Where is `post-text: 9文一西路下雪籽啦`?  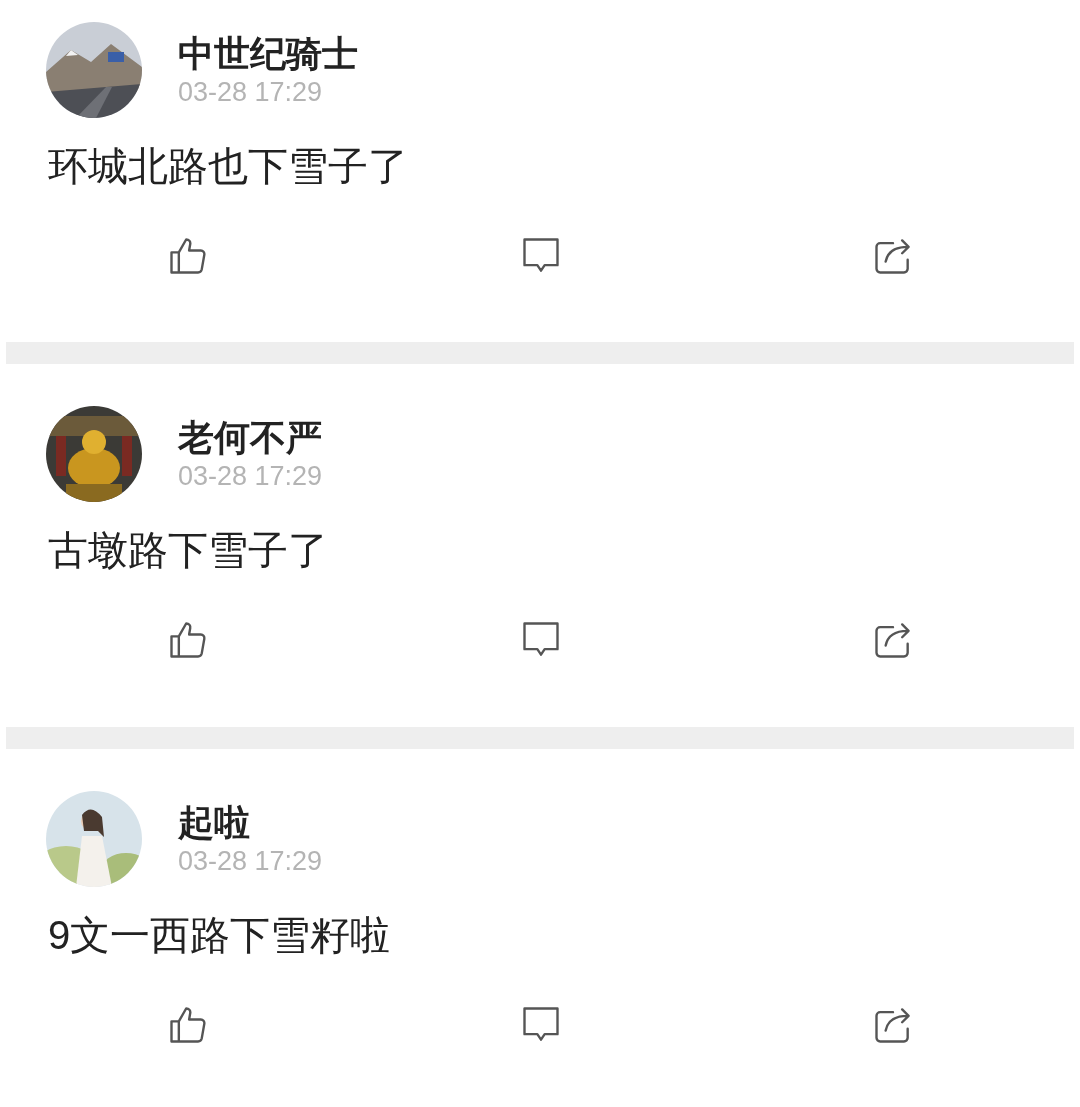 post-text: 9文一西路下雪籽啦 is located at coordinates (219, 935).